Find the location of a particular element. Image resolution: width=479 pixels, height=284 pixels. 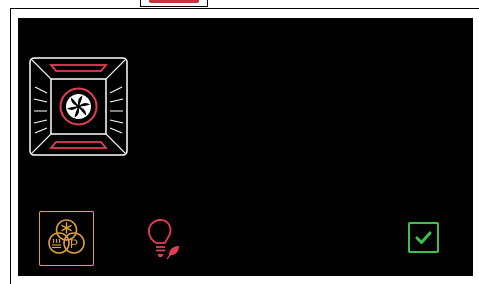

confirm-button is located at coordinates (423, 237).